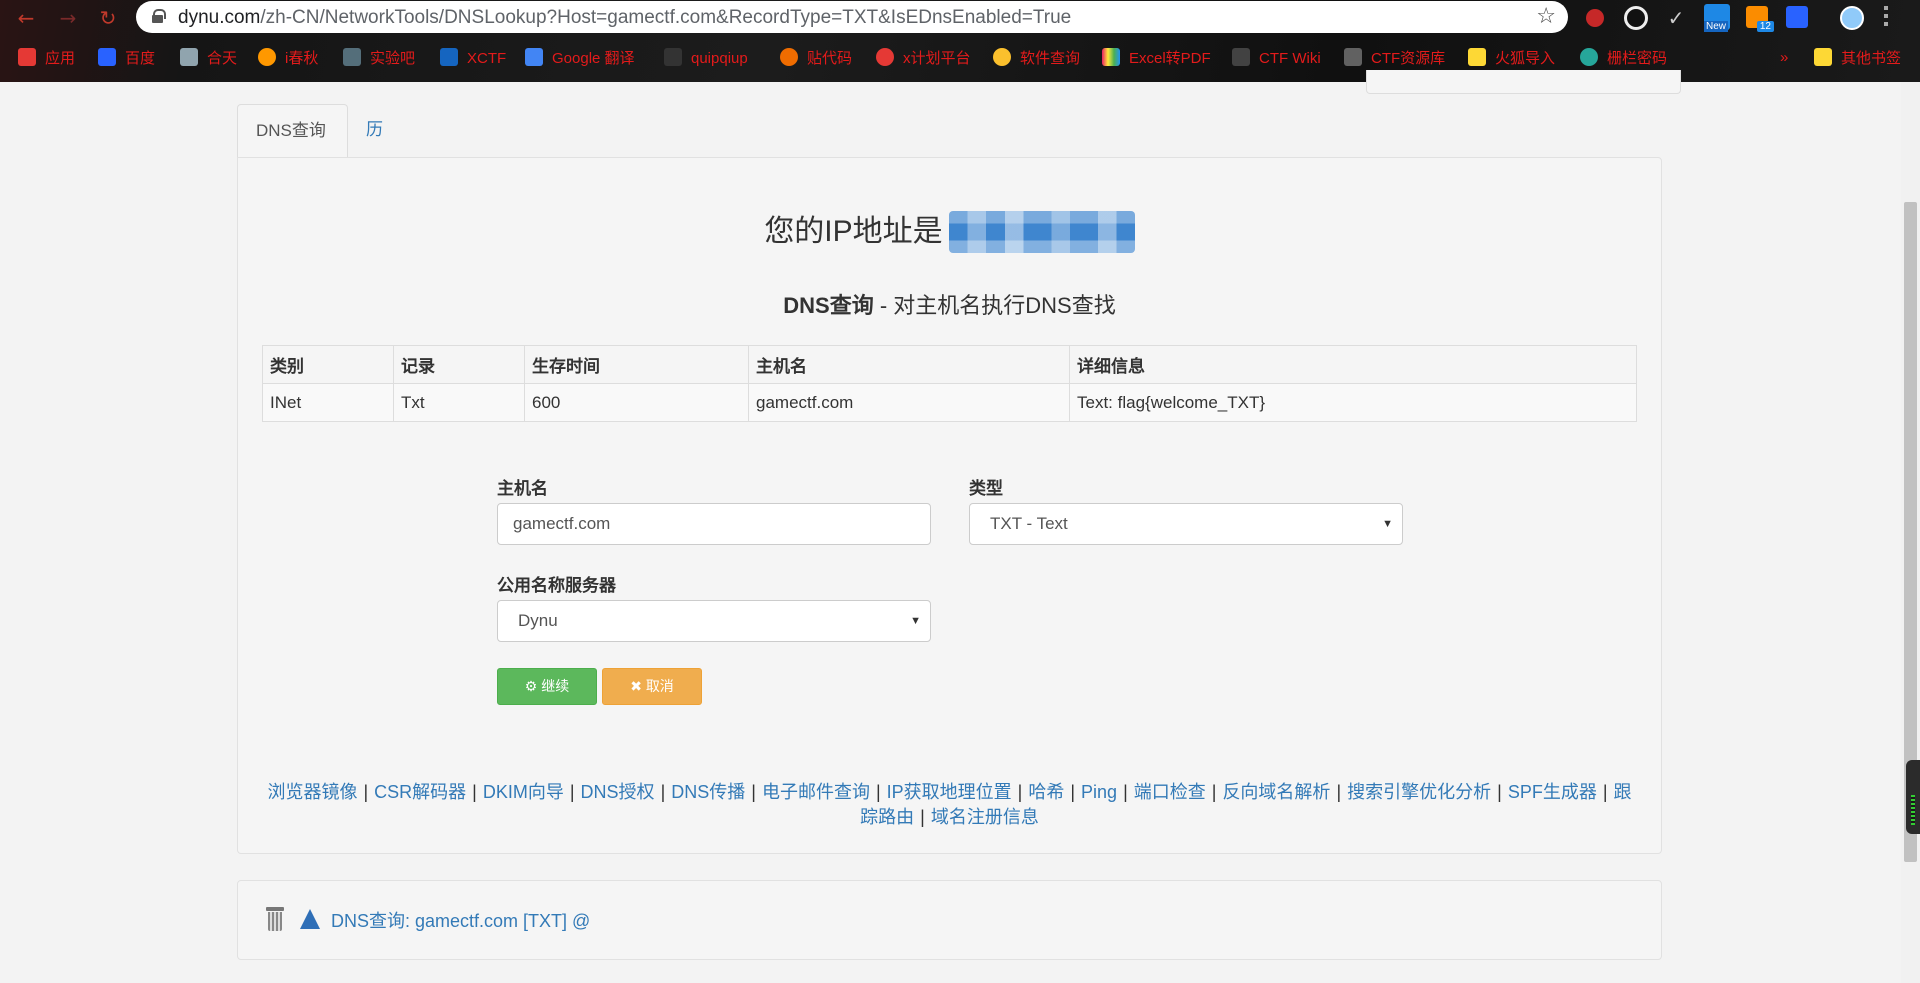  Describe the element at coordinates (1036, 58) in the screenshot. I see `bookmark-item: 软件查询` at that location.